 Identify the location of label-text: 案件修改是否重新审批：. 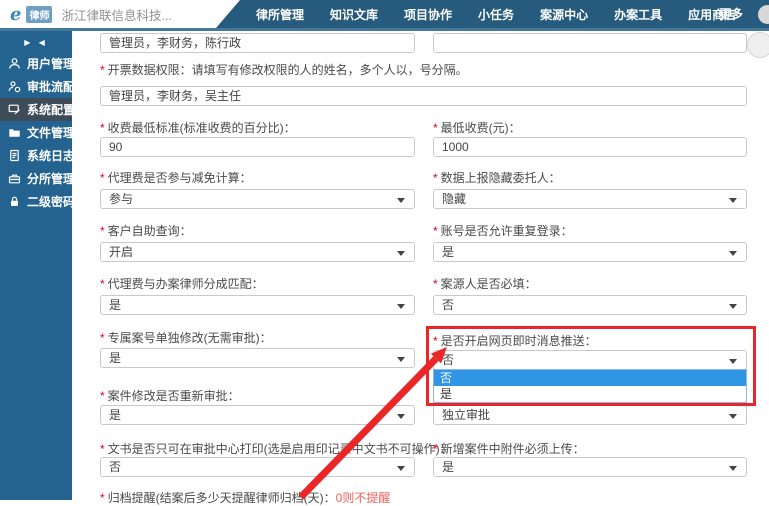
(173, 396).